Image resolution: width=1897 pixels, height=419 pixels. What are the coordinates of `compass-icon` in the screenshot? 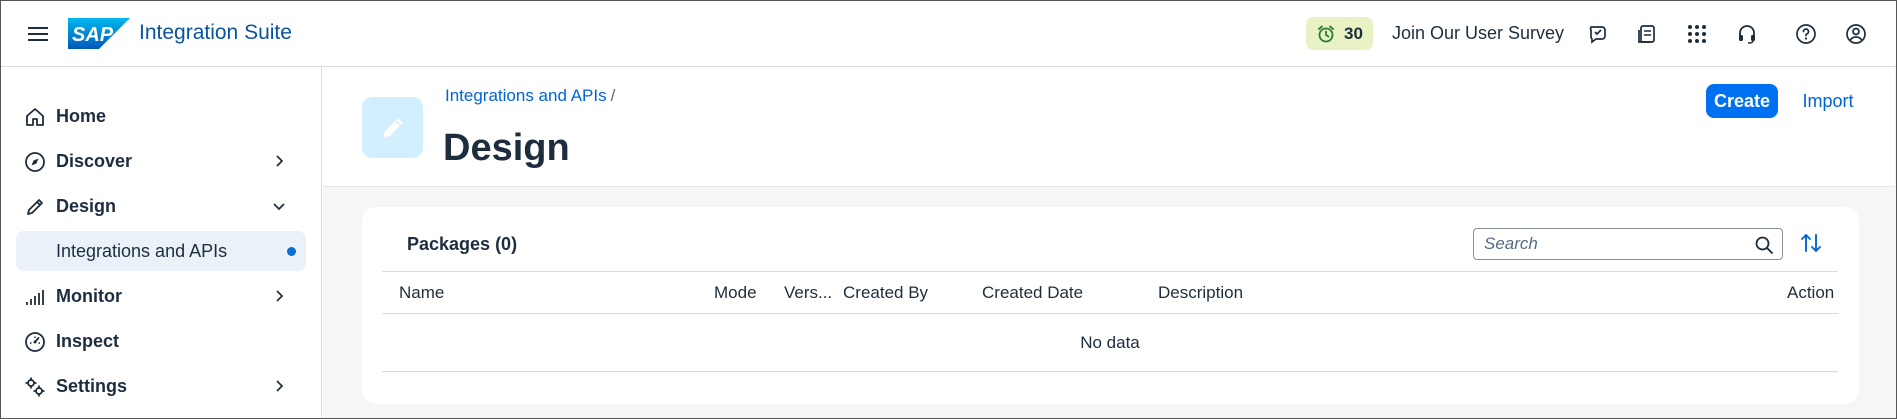 It's located at (35, 162).